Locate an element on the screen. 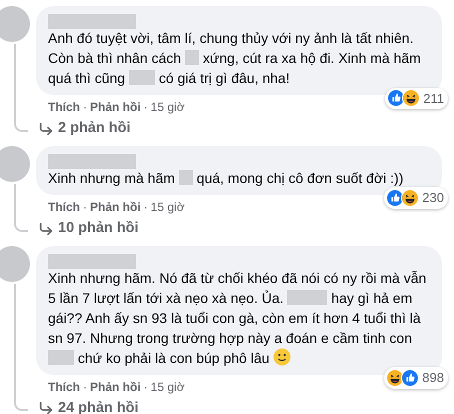  reaction-count: 211 is located at coordinates (433, 99).